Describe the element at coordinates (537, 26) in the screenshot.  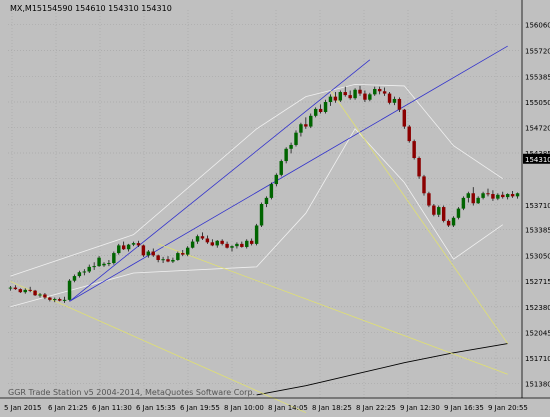
I see `y-tick-label: 156060` at that location.